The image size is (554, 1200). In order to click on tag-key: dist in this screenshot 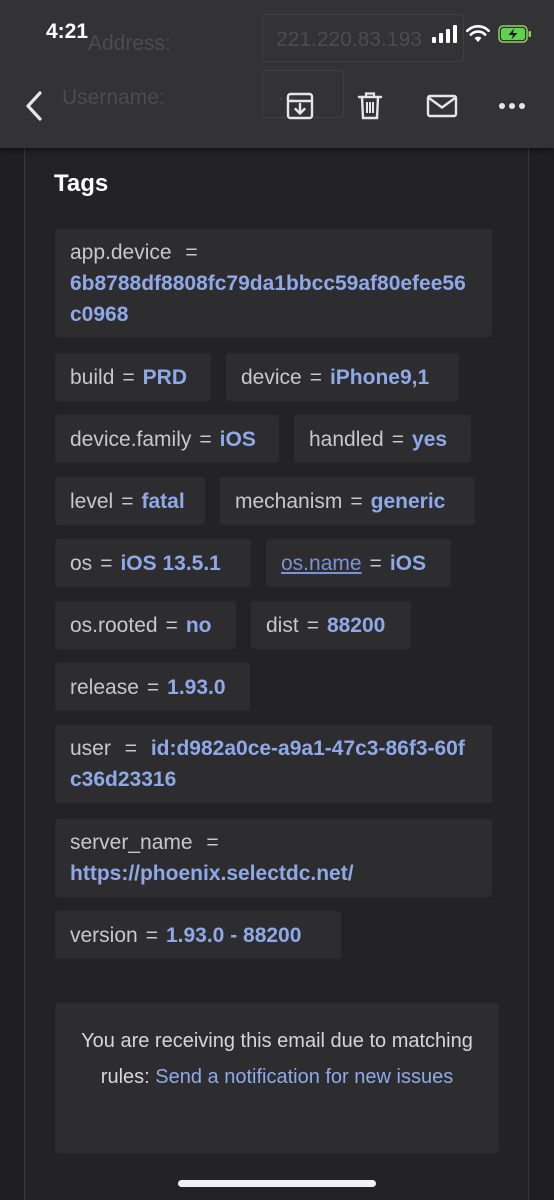, I will do `click(282, 625)`.